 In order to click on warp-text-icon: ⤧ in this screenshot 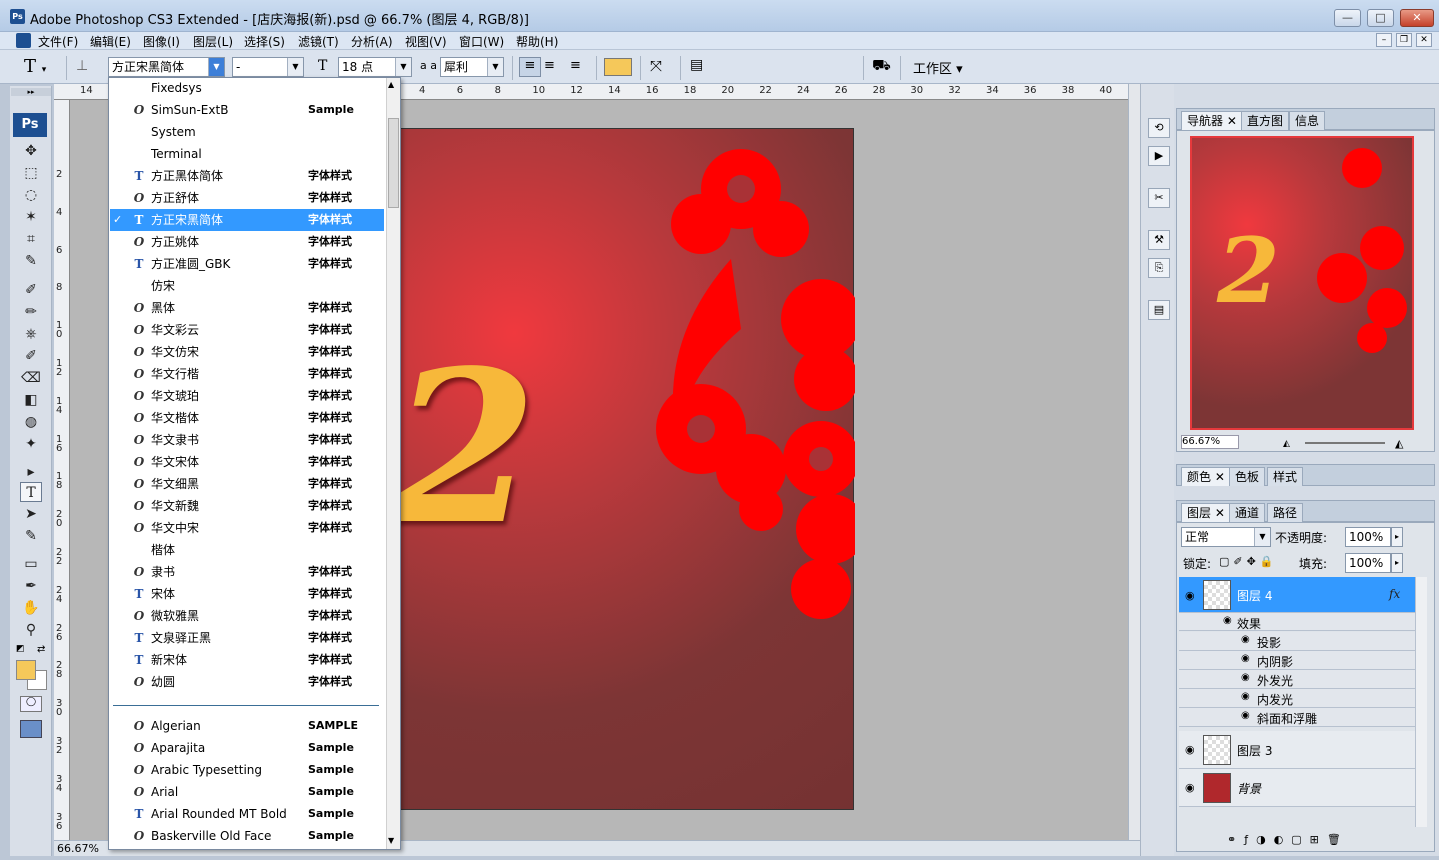, I will do `click(656, 66)`.